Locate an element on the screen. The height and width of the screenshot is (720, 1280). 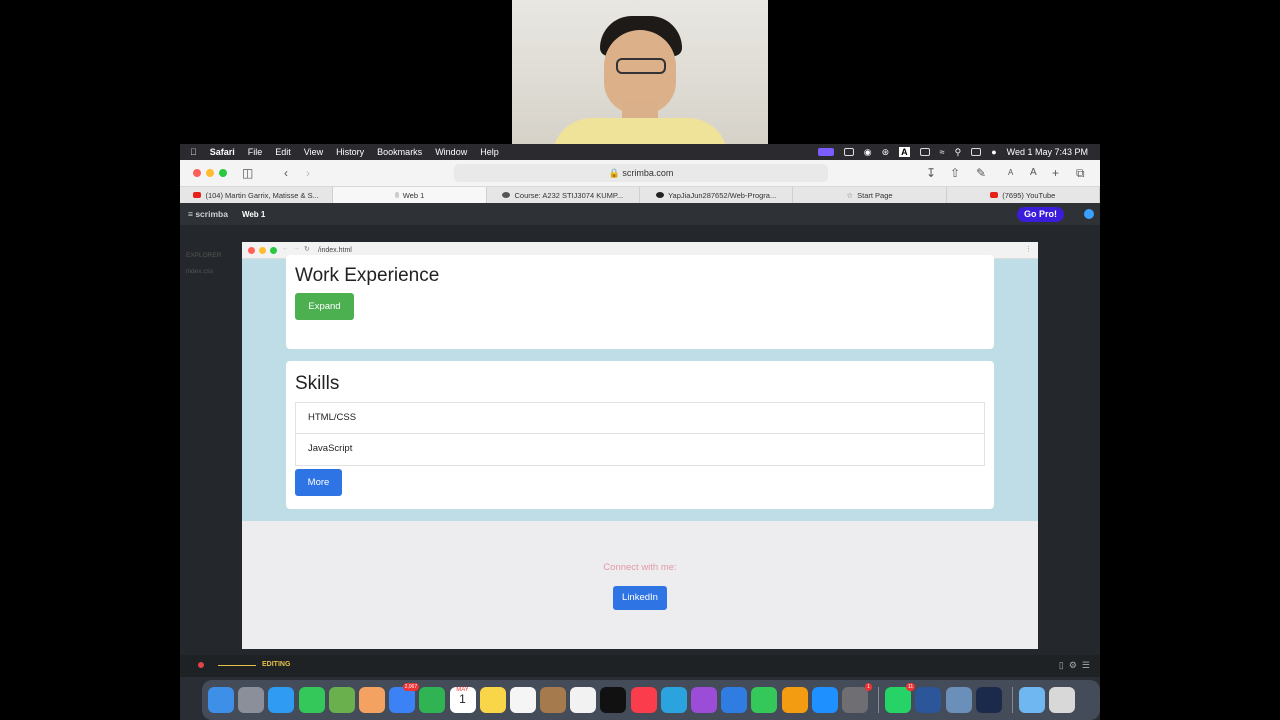
downloads-icon: ↧ is located at coordinates (931, 173).